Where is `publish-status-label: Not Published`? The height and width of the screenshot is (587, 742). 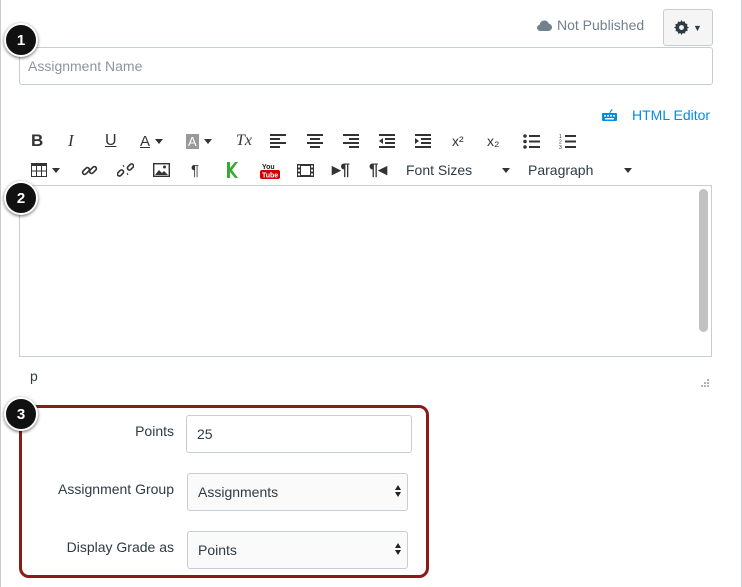 publish-status-label: Not Published is located at coordinates (601, 25).